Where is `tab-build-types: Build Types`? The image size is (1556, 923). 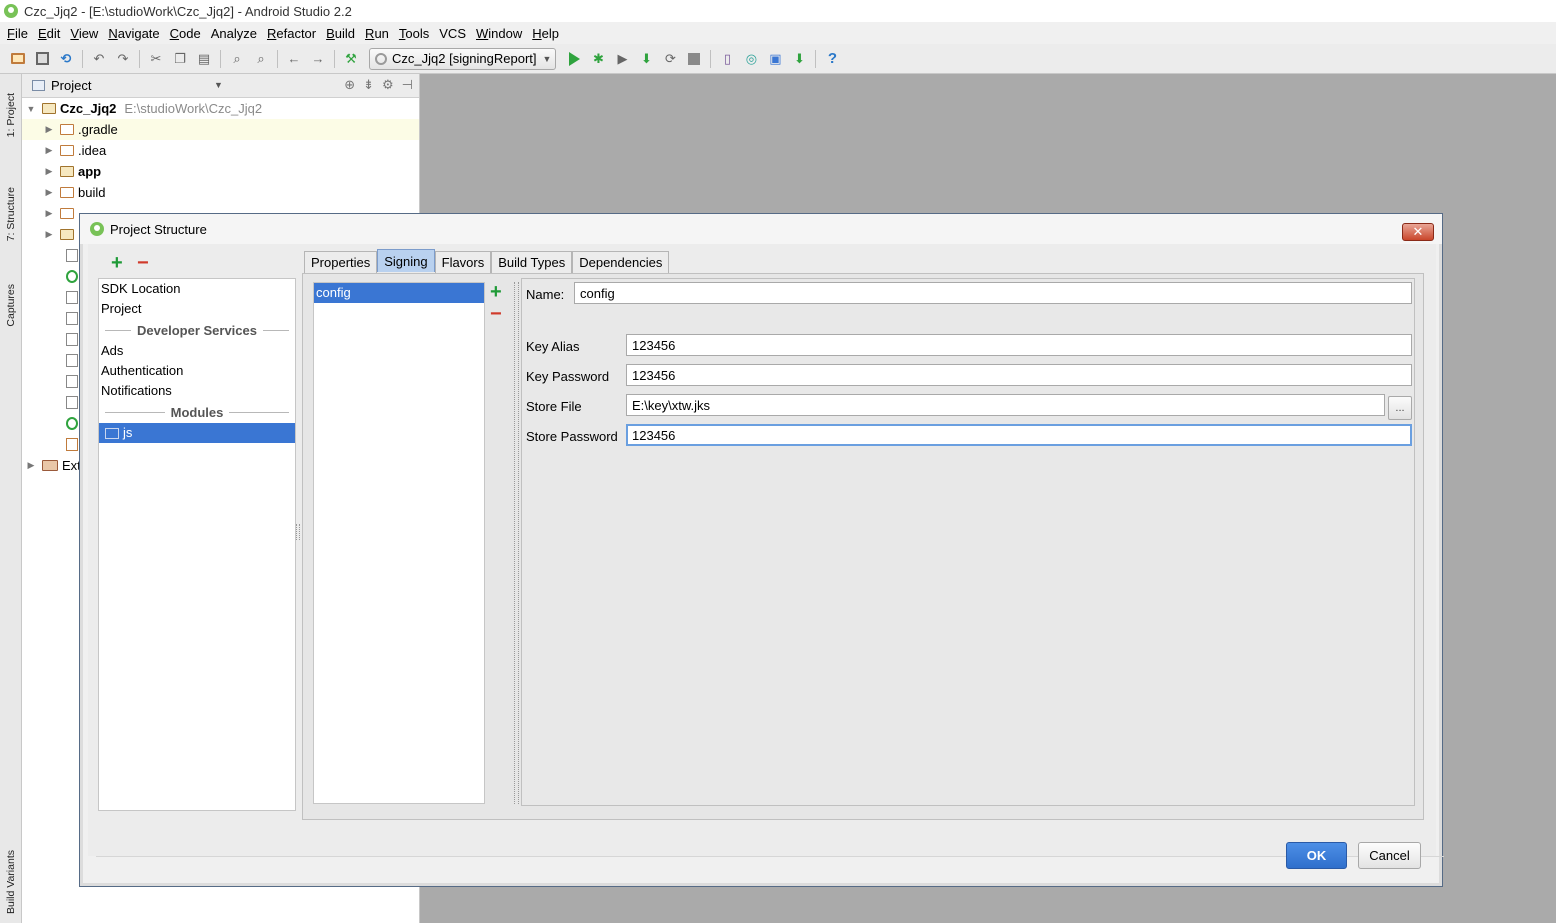 tab-build-types: Build Types is located at coordinates (532, 262).